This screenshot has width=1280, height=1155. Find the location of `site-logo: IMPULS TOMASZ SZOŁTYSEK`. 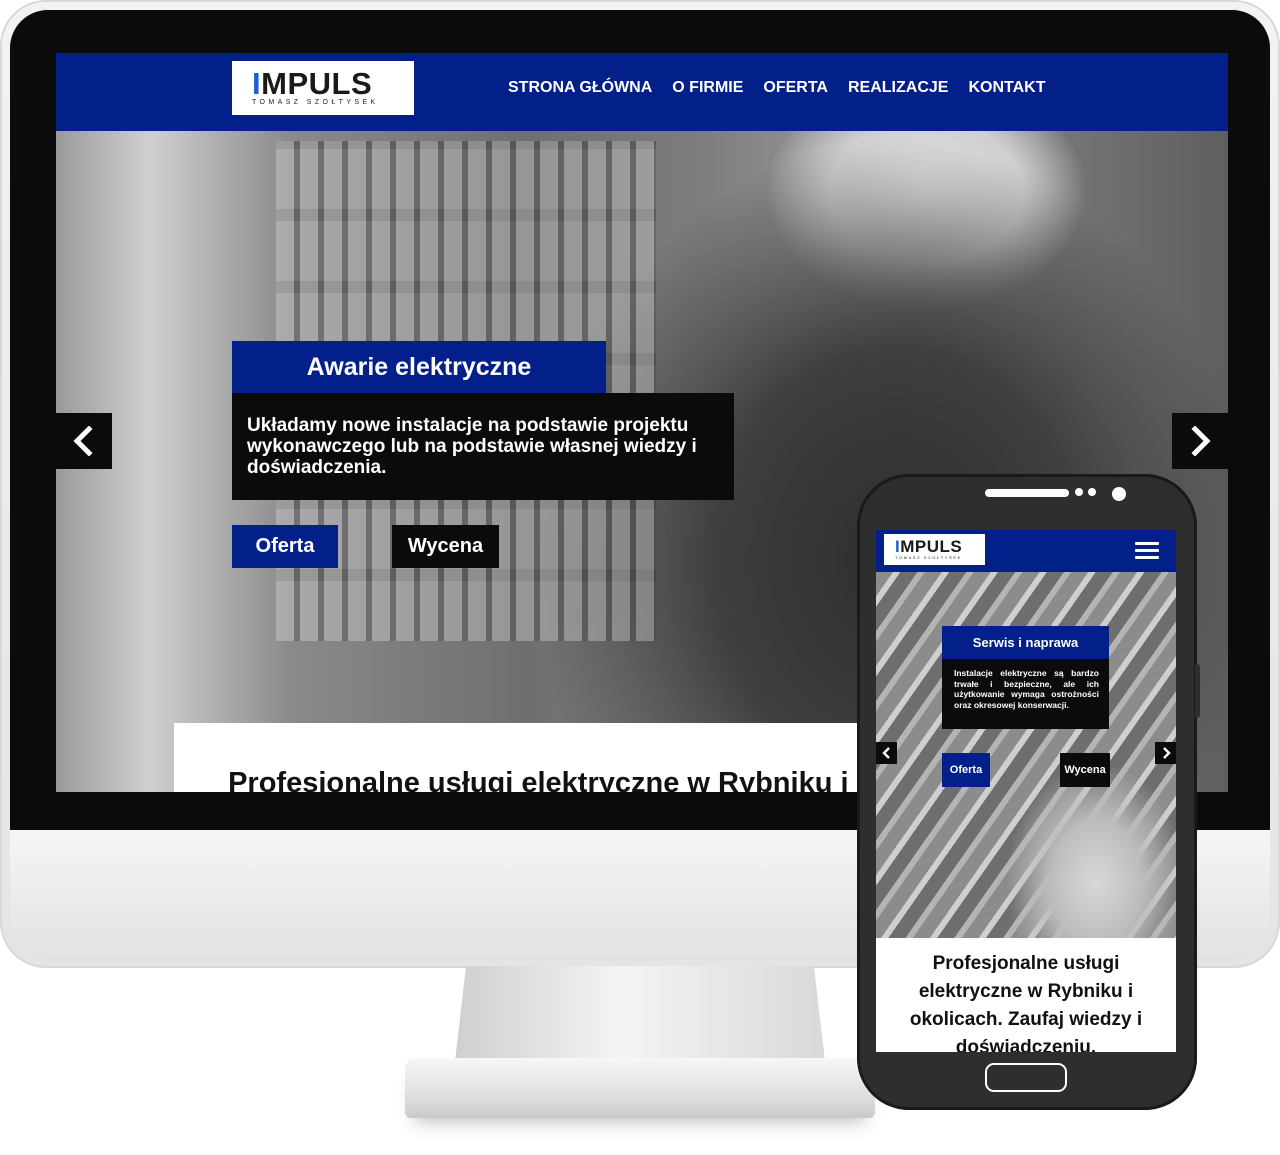

site-logo: IMPULS TOMASZ SZOŁTYSEK is located at coordinates (323, 88).